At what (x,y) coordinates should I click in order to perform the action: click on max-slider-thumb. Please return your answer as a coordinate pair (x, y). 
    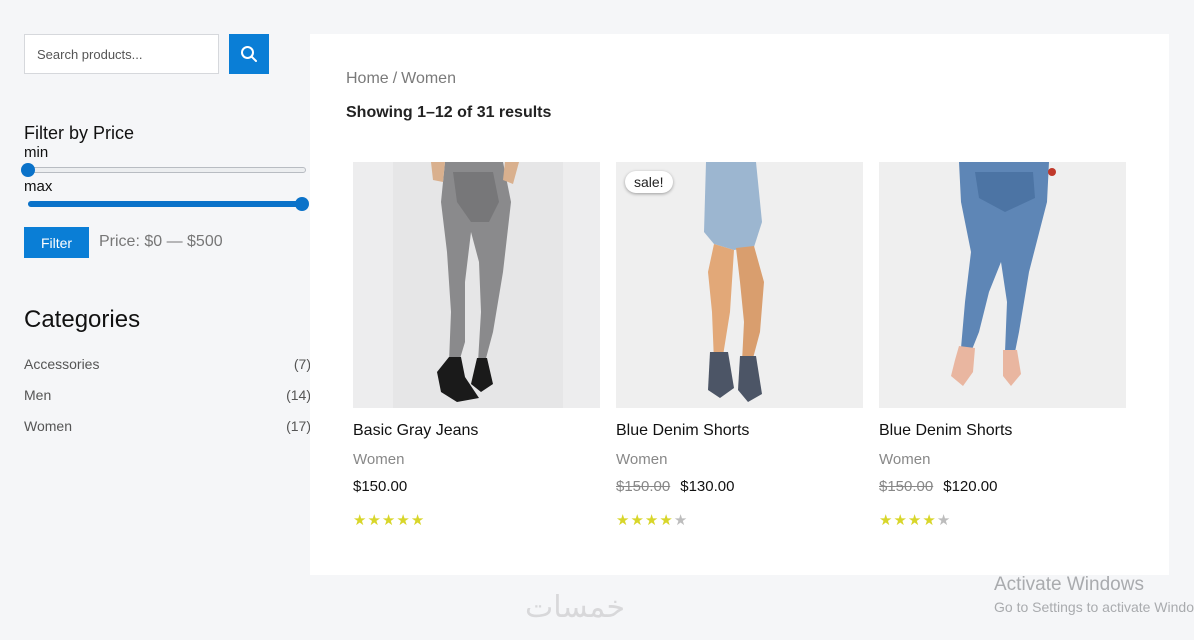
    Looking at the image, I should click on (302, 204).